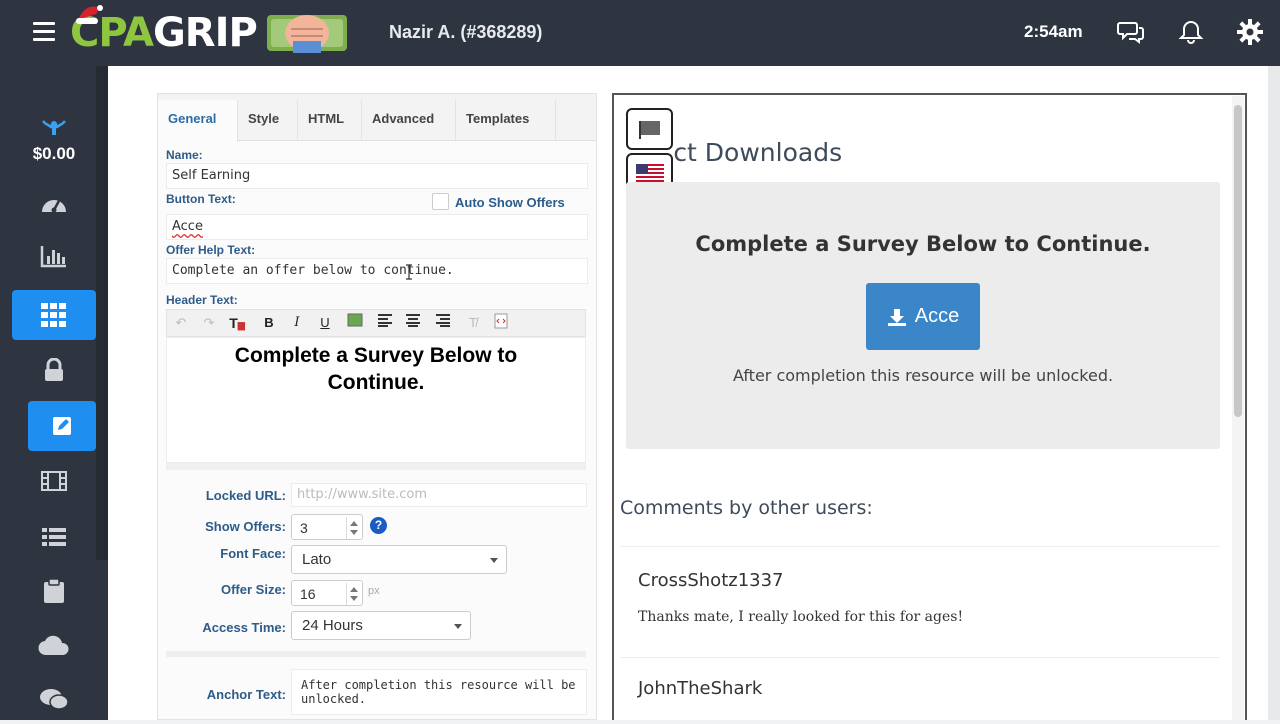 This screenshot has height=724, width=1280. What do you see at coordinates (399, 559) in the screenshot?
I see `font-face-select: Lato` at bounding box center [399, 559].